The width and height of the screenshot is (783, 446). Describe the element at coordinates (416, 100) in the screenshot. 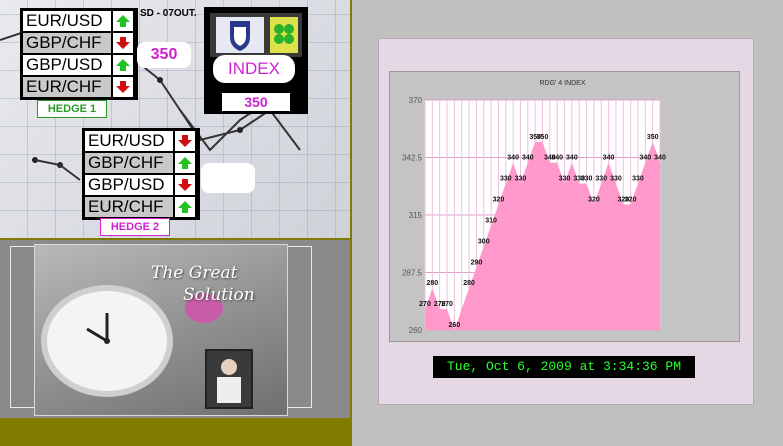

I see `y-tick-label: 370` at that location.